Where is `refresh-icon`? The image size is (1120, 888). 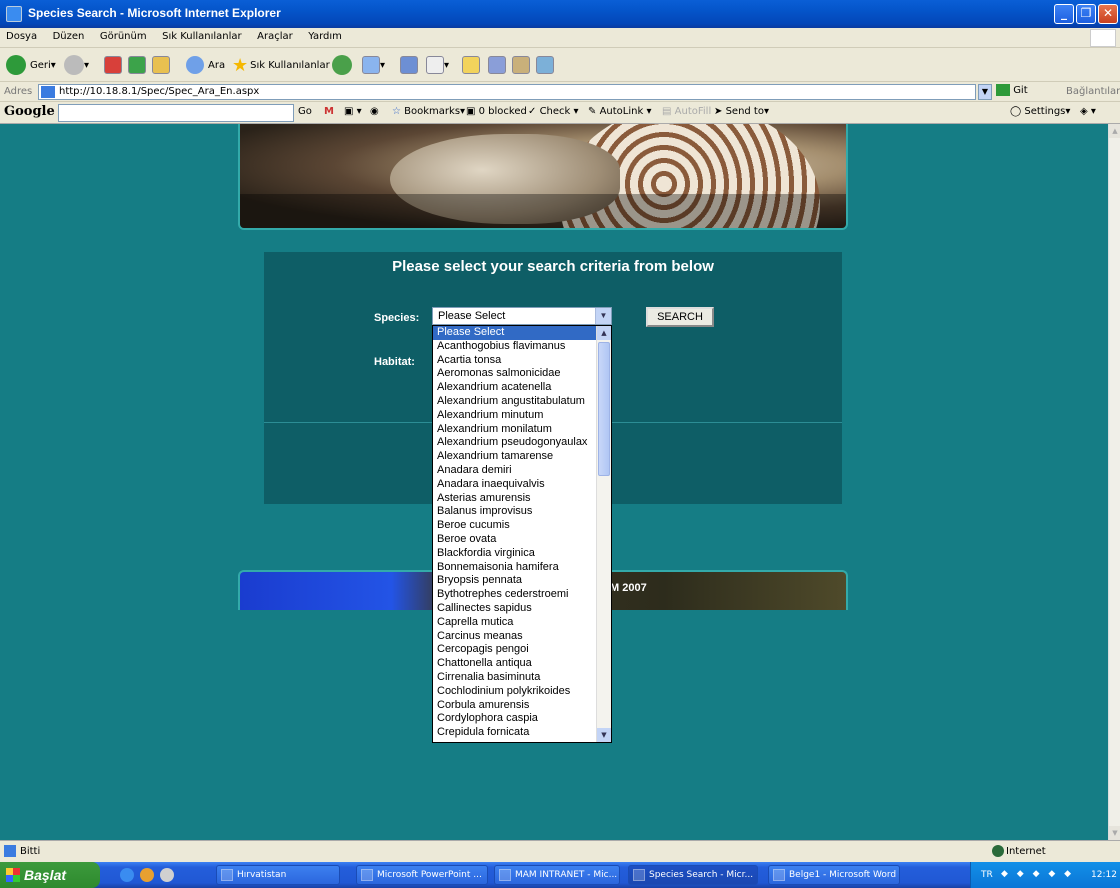
refresh-icon is located at coordinates (137, 65).